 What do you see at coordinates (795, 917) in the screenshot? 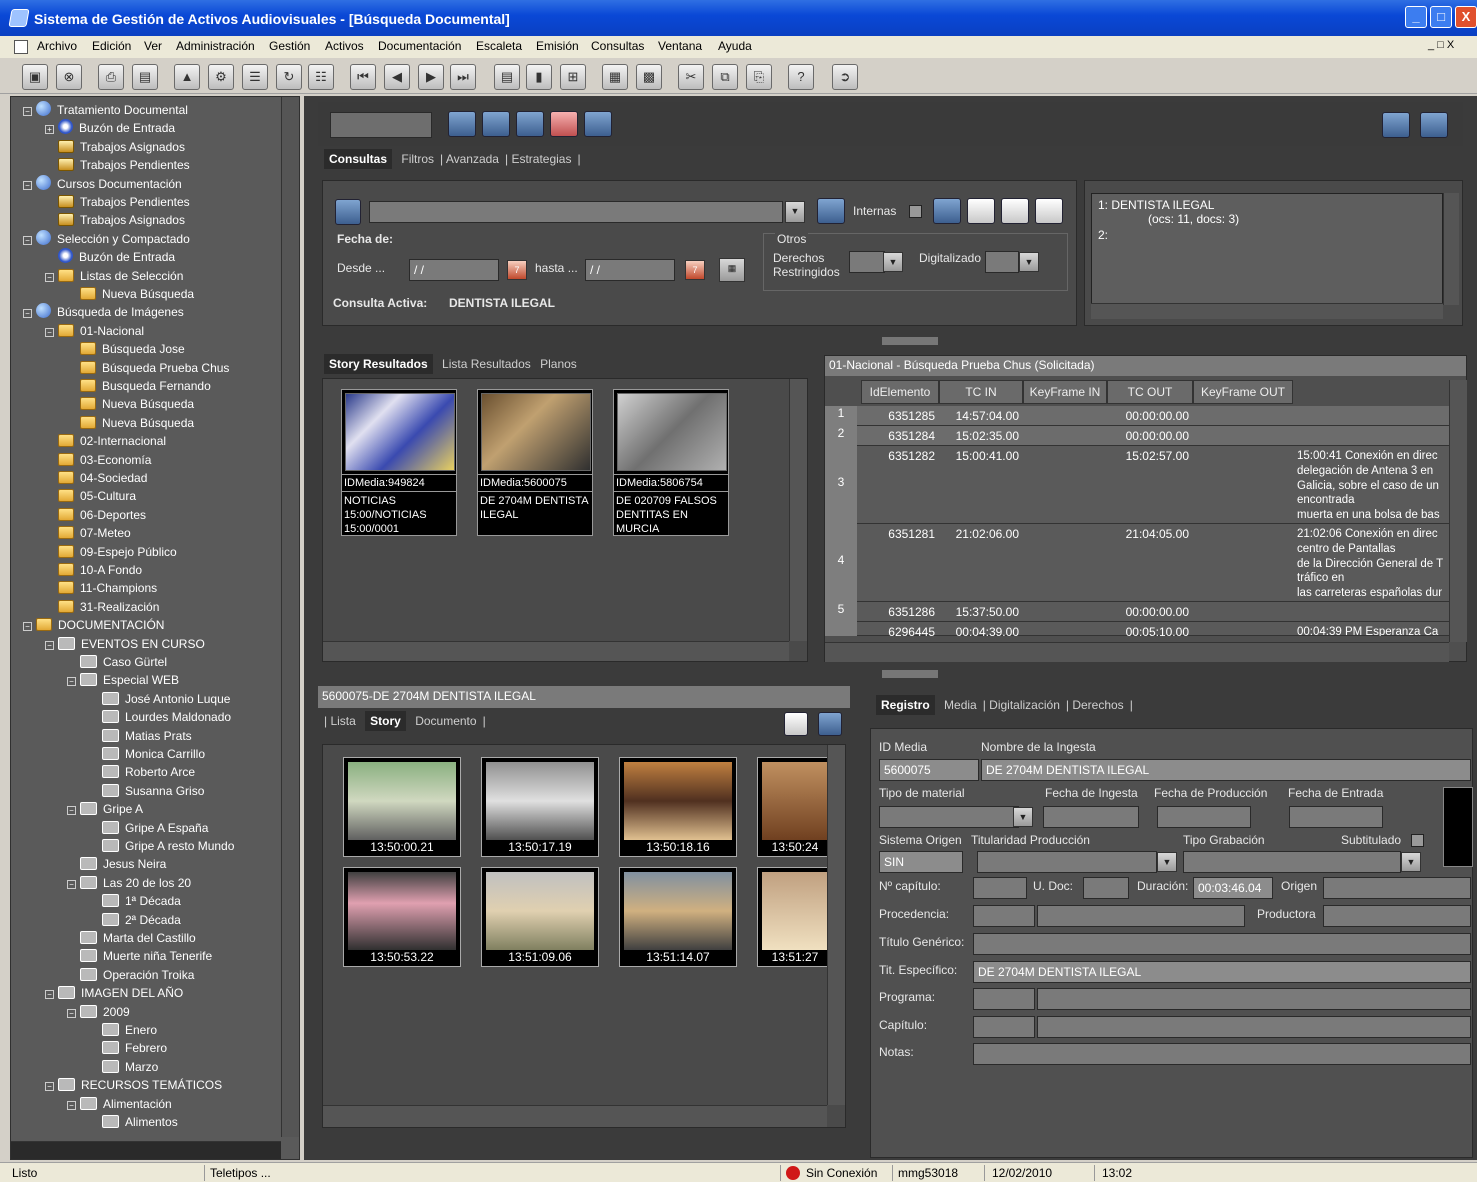
I see `keyframe-thumbnail: 13:51:27` at bounding box center [795, 917].